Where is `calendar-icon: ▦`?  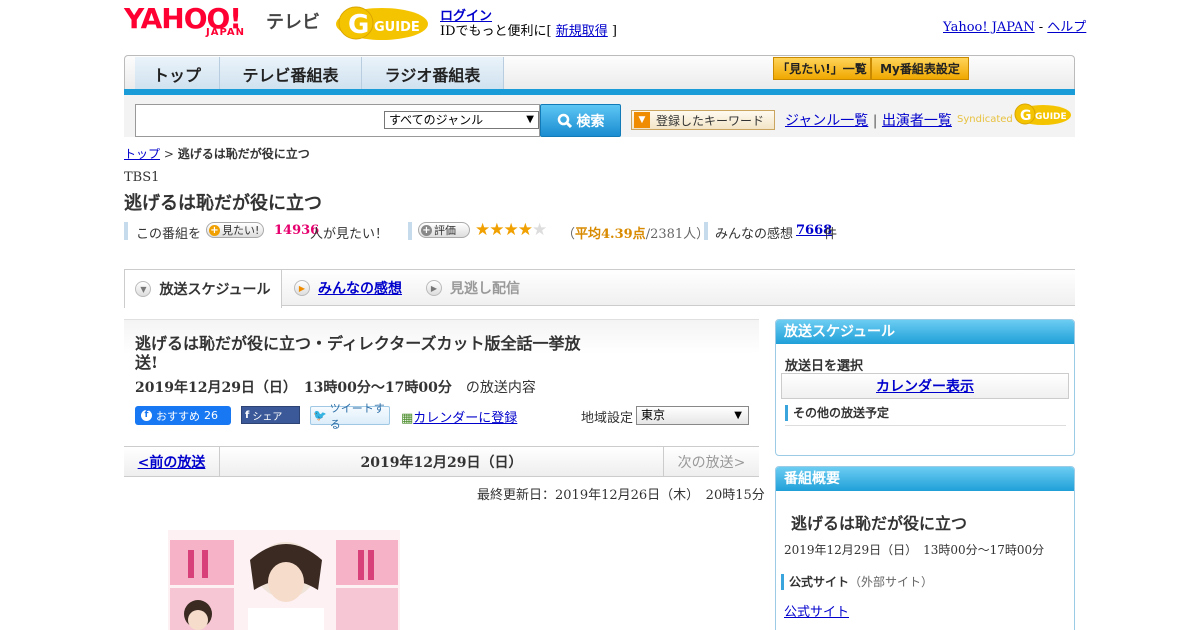 calendar-icon: ▦ is located at coordinates (407, 418).